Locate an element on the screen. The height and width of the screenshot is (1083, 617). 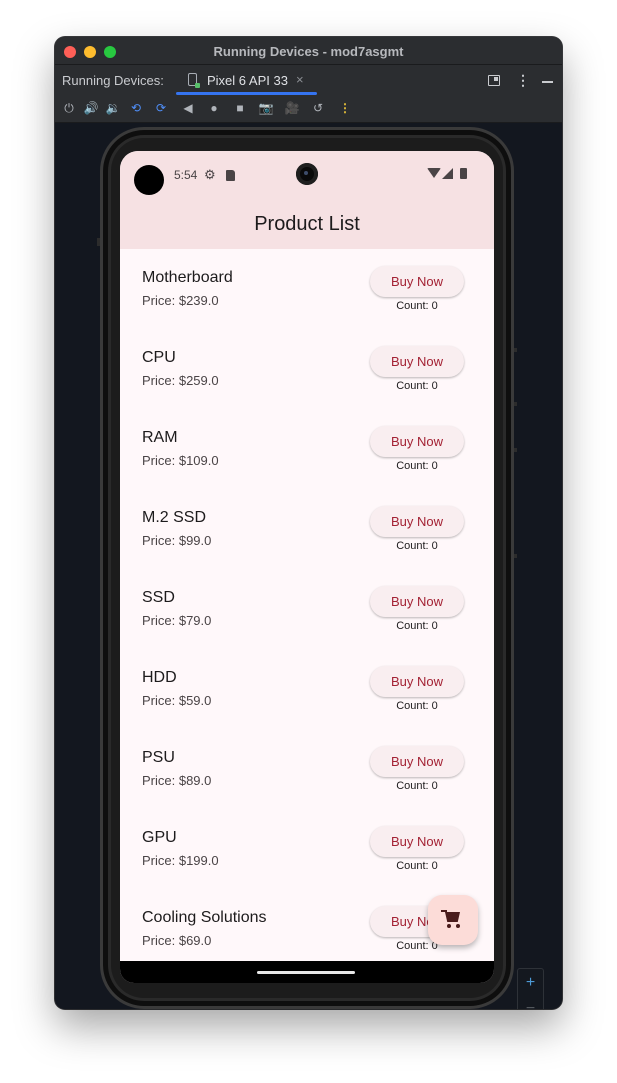
product-name: CPU is located at coordinates (159, 357).